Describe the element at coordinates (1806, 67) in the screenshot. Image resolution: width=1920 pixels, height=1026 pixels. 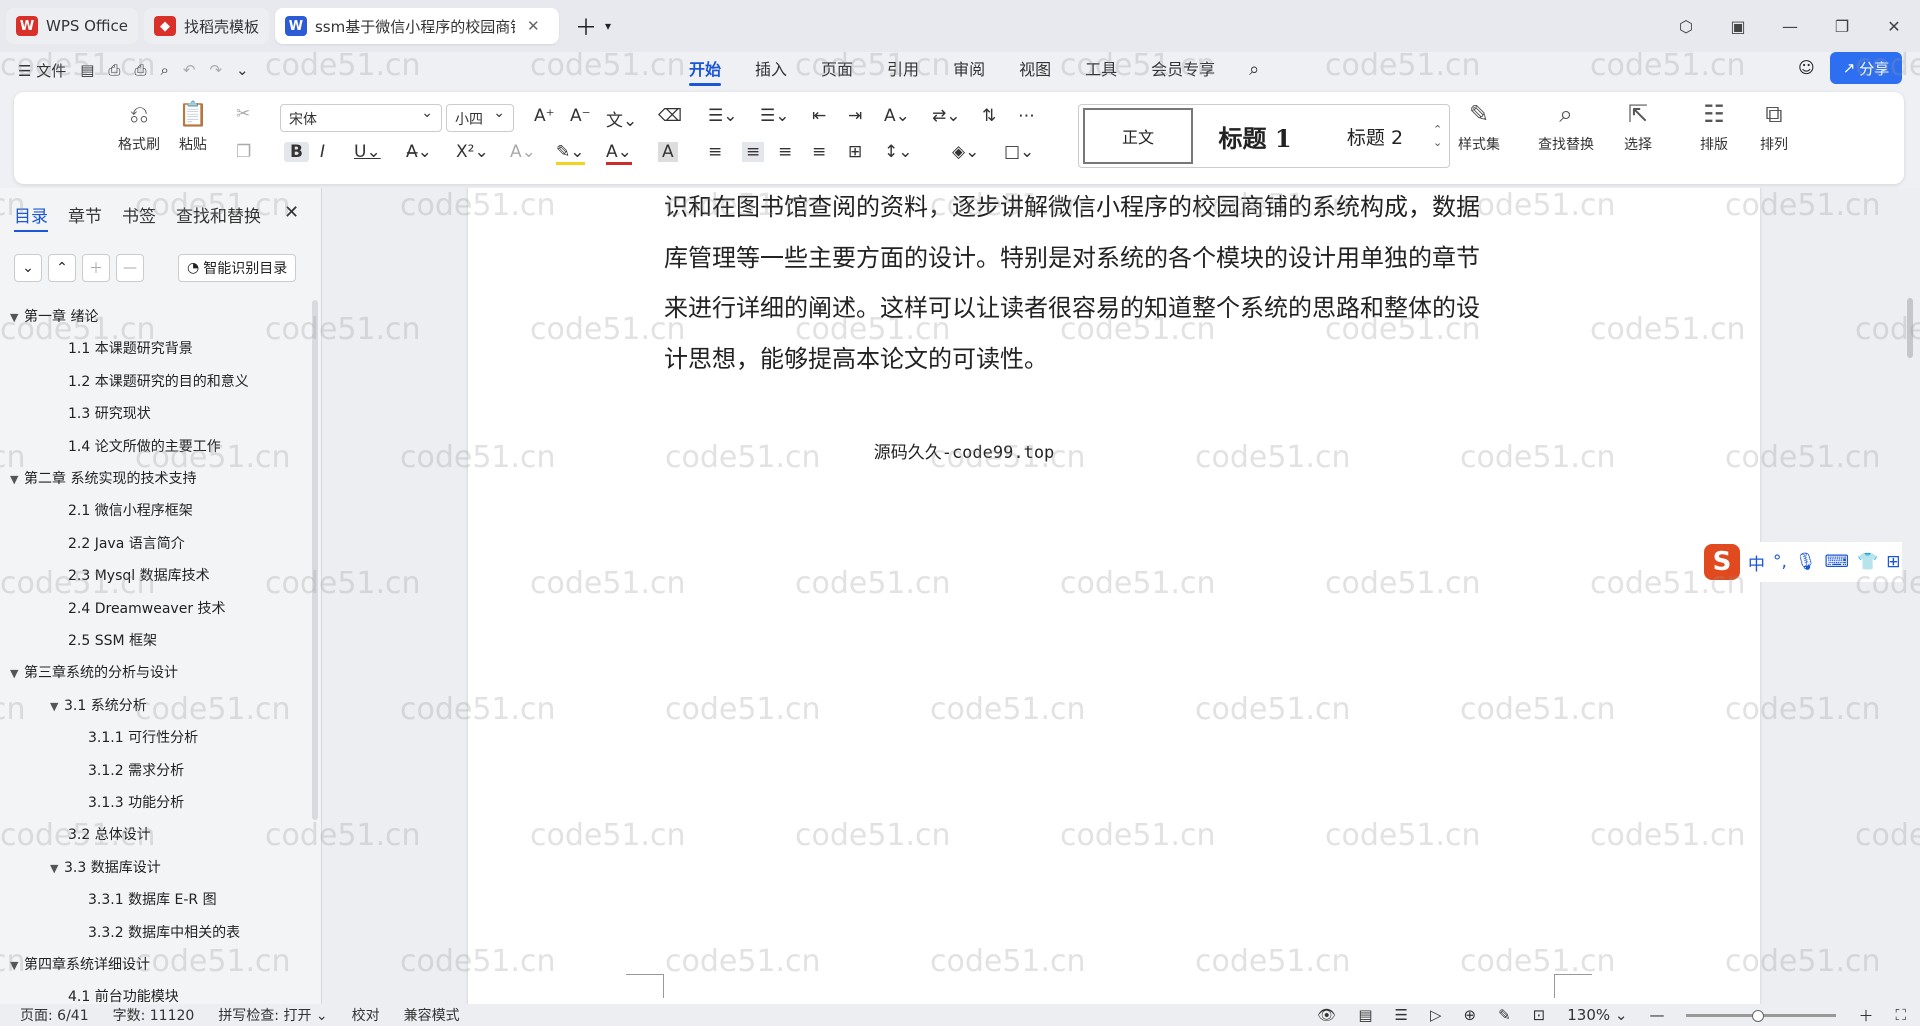
I see `chat-icon: ☺` at that location.